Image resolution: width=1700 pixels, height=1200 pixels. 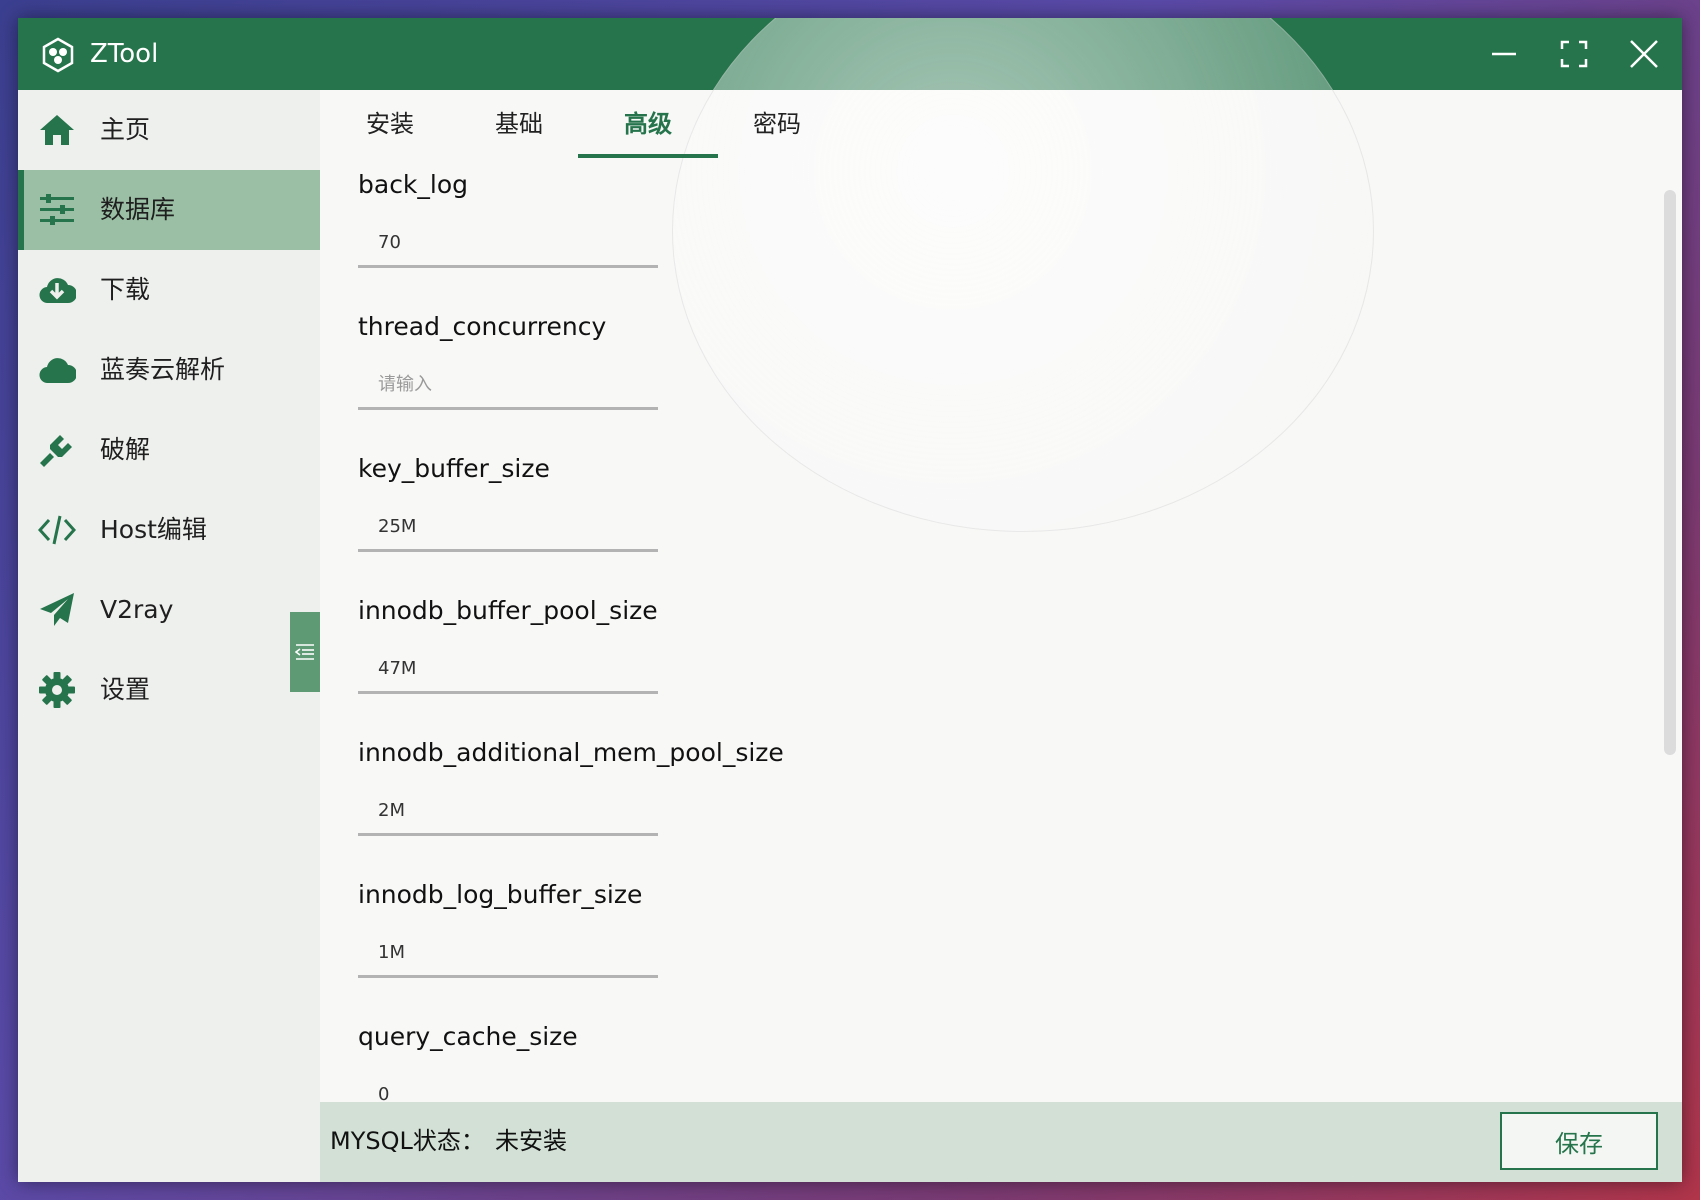 What do you see at coordinates (169, 290) in the screenshot?
I see `sidebar-item-download: 下载` at bounding box center [169, 290].